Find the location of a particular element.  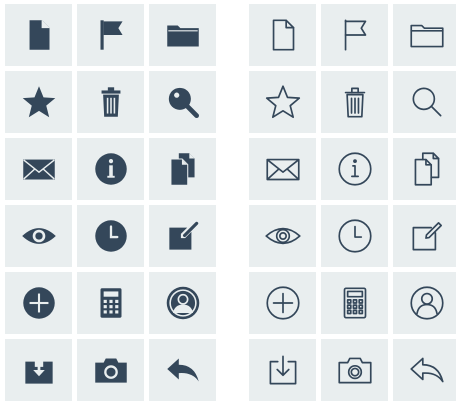

solid-camera-tile is located at coordinates (110, 370).